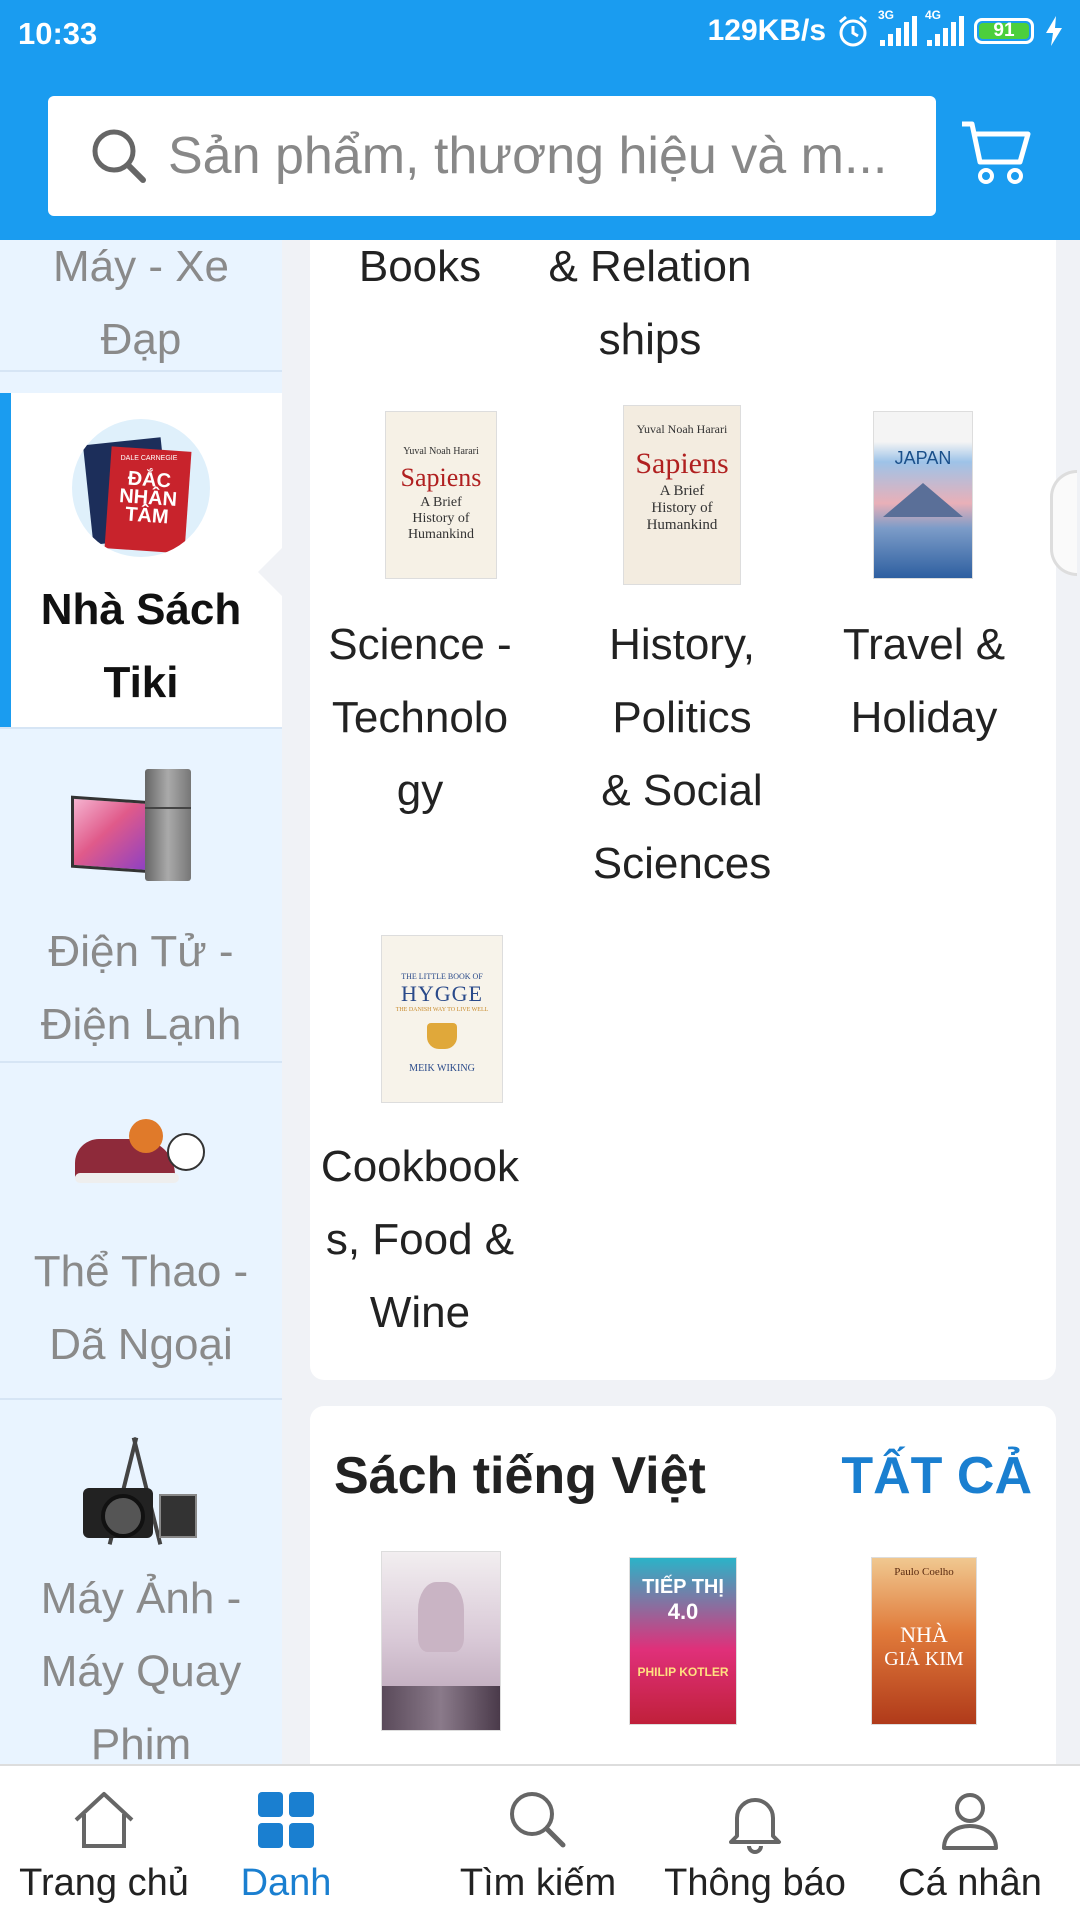  I want to click on sports-shoes-thumbnail, so click(141, 1153).